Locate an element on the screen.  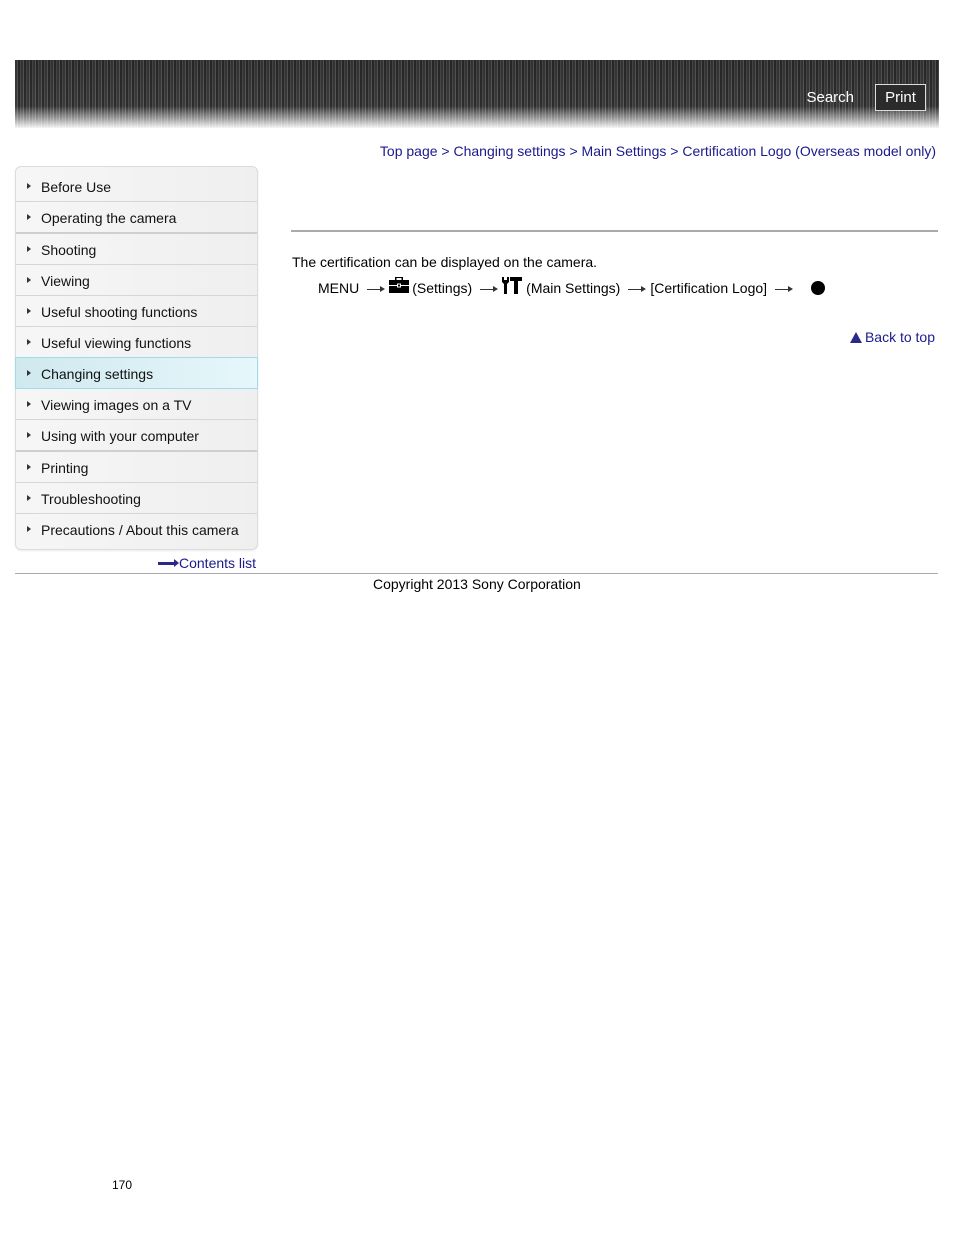
sidebar-item-label: Useful shooting functions is located at coordinates (119, 312).